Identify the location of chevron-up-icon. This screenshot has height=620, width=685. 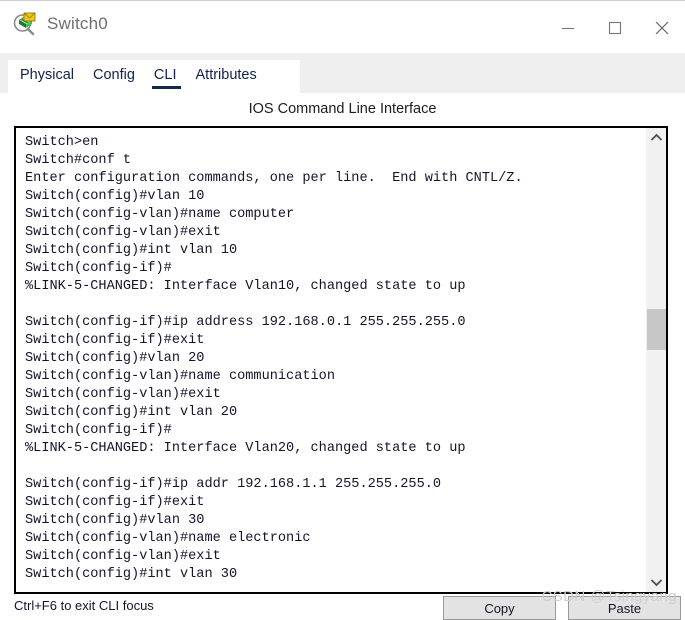
(656, 137).